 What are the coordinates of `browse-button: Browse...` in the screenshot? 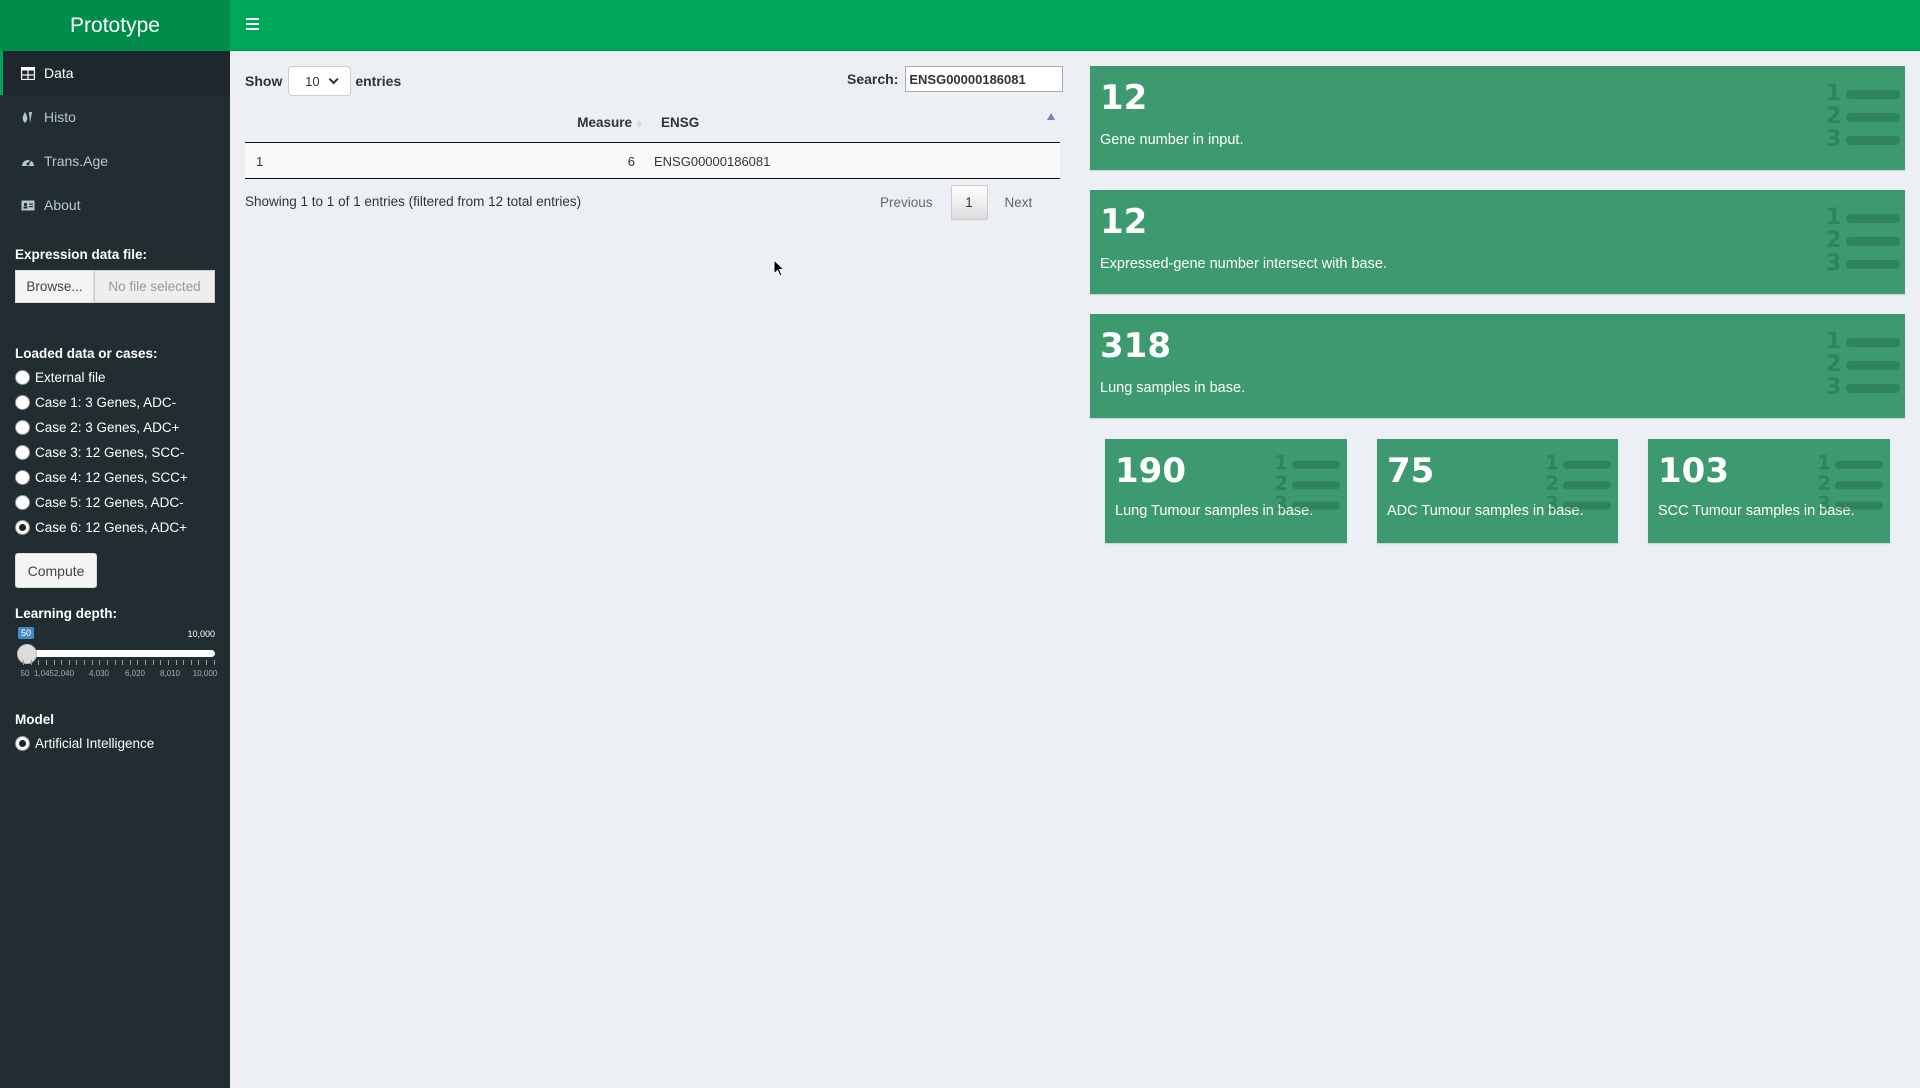 It's located at (54, 286).